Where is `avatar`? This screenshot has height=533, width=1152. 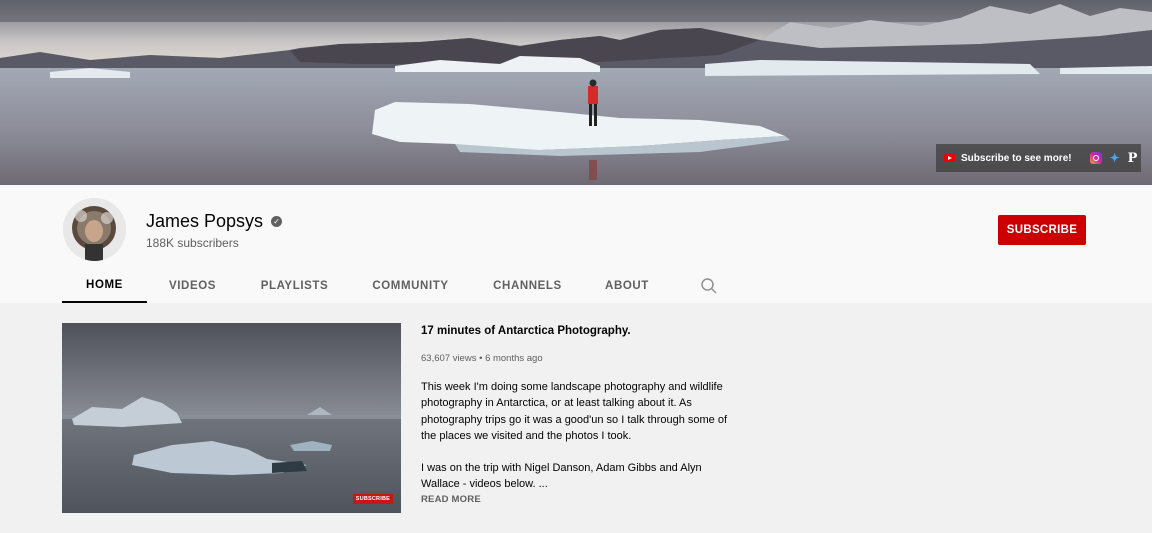
avatar is located at coordinates (94, 229).